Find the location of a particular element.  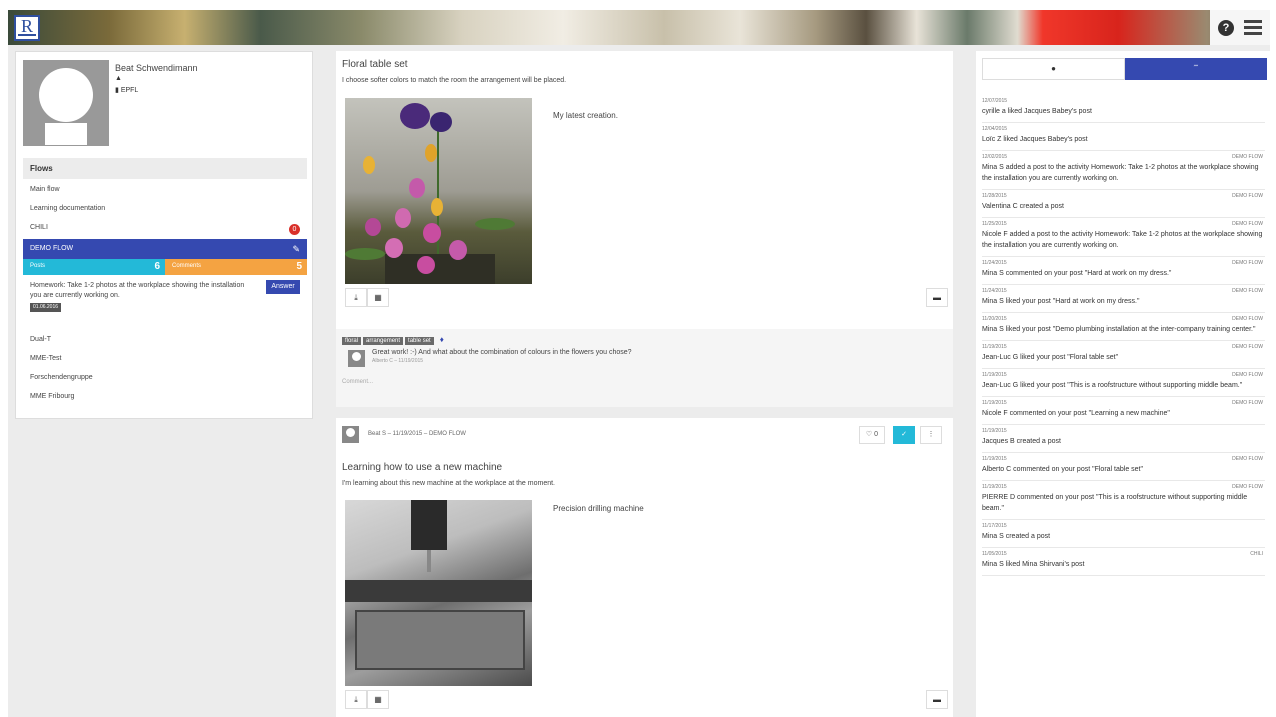

post-caption: Precision drilling machine is located at coordinates (598, 508).